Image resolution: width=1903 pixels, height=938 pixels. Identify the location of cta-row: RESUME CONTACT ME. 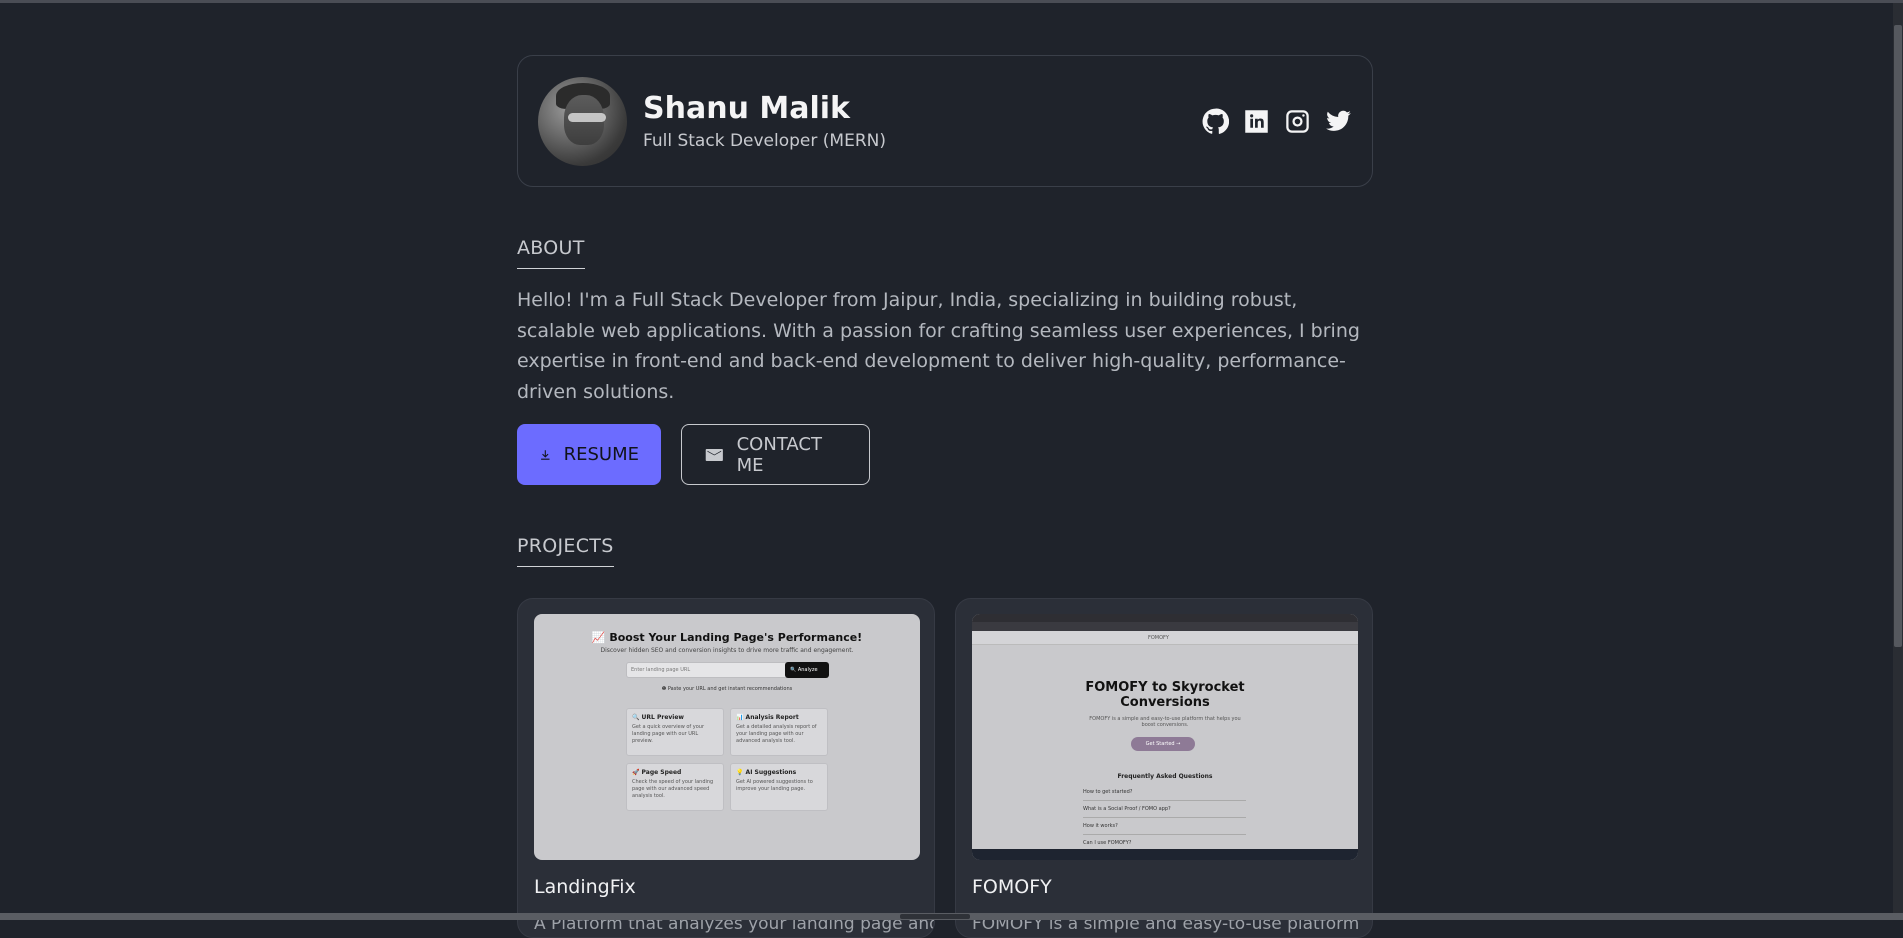
(945, 454).